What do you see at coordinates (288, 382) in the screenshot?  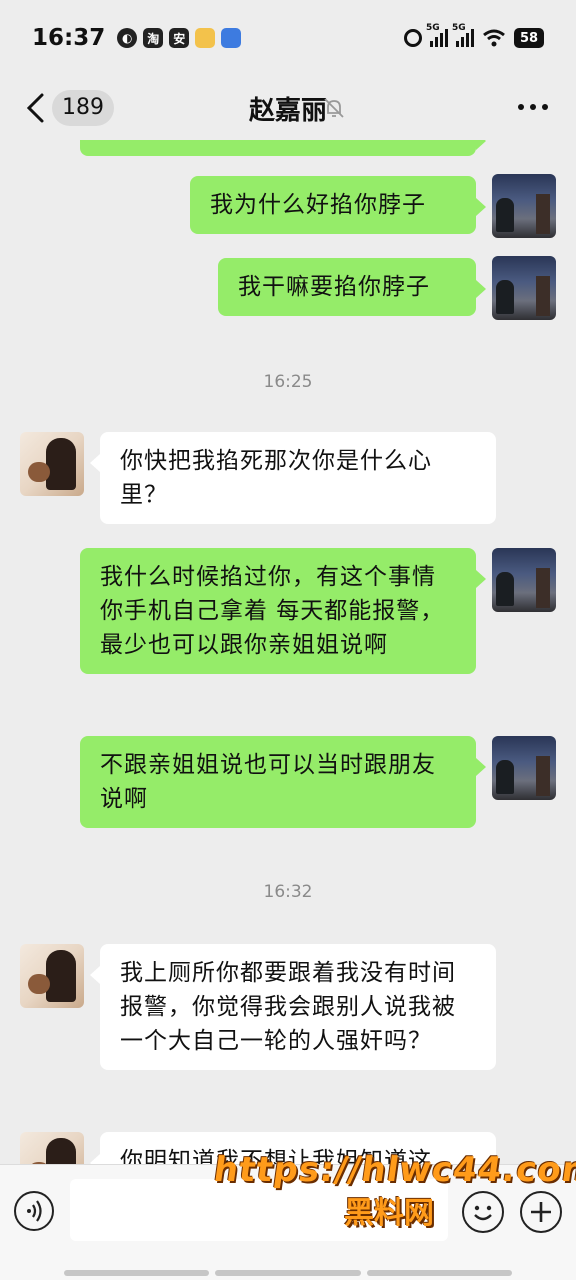 I see `message-timestamp: 16:25` at bounding box center [288, 382].